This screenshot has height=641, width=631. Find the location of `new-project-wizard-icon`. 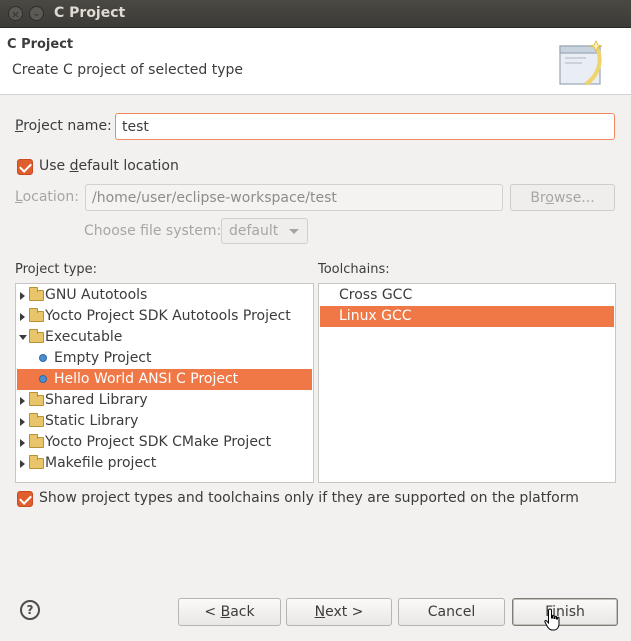

new-project-wizard-icon is located at coordinates (581, 63).